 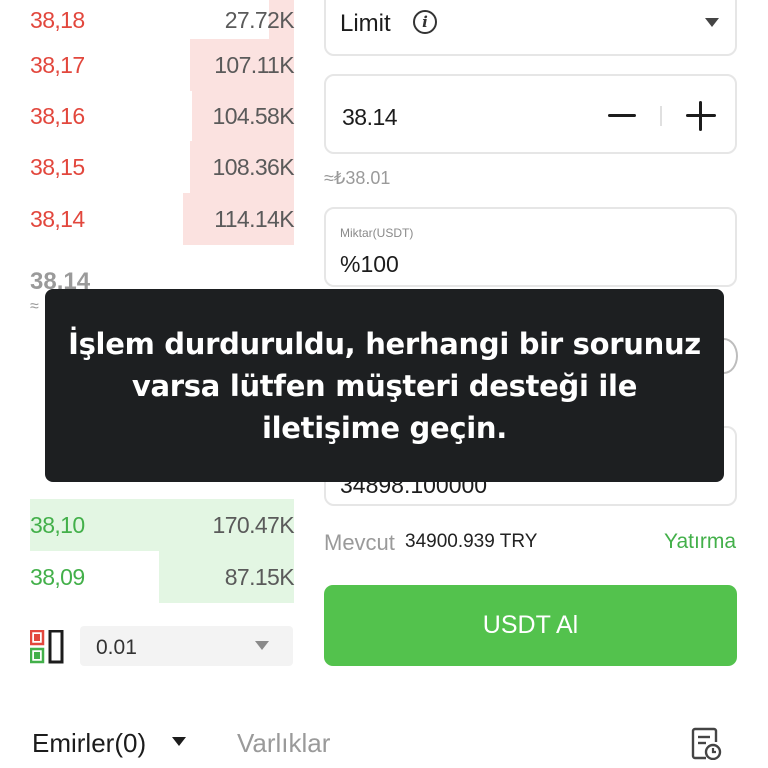 I want to click on ask-row: 38,14 114.14K, so click(x=162, y=219).